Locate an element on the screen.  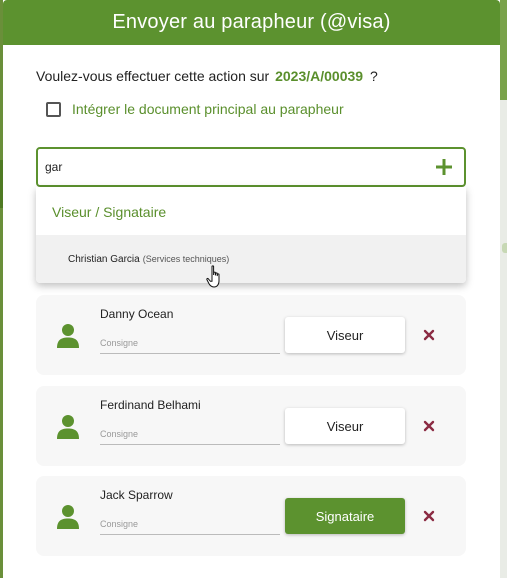
workflow-item: Danny Ocean Viseur is located at coordinates (251, 335).